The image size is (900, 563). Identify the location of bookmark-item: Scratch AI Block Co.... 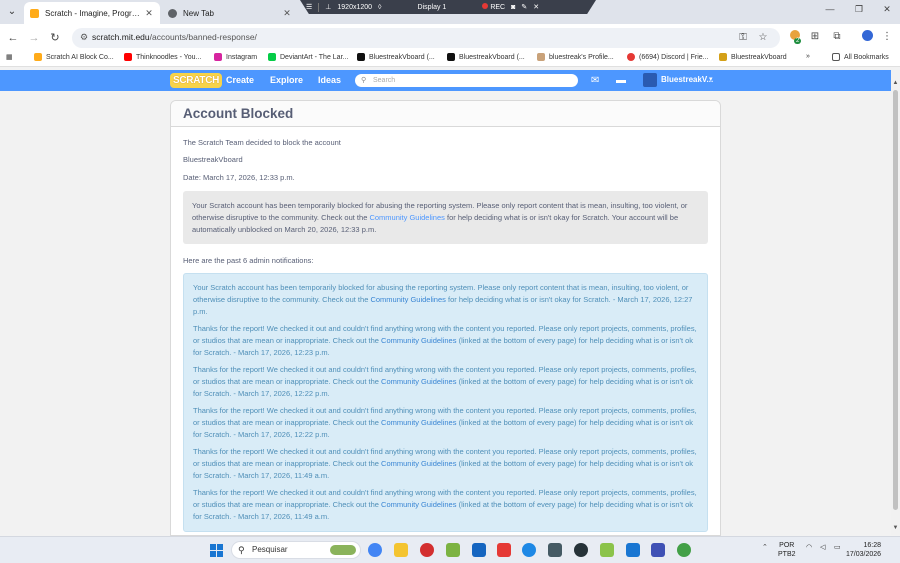
(74, 57).